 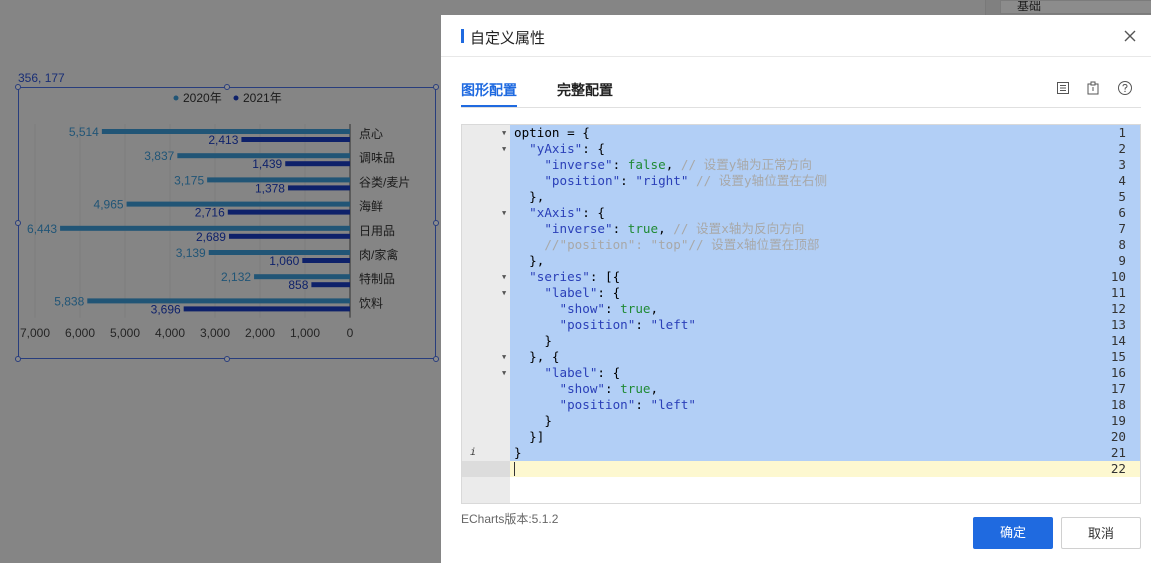 I want to click on line-number: 1, so click(x=1122, y=132).